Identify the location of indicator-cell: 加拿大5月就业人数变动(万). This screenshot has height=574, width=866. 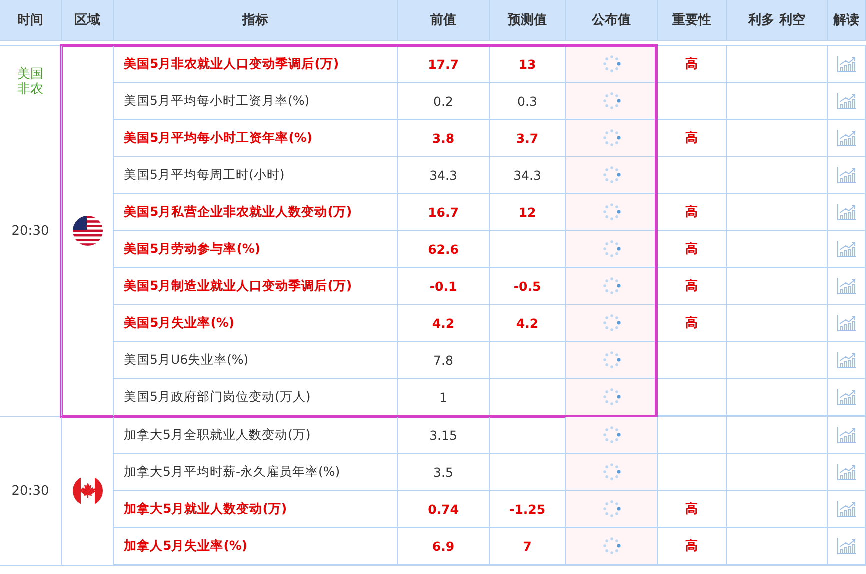
(256, 509).